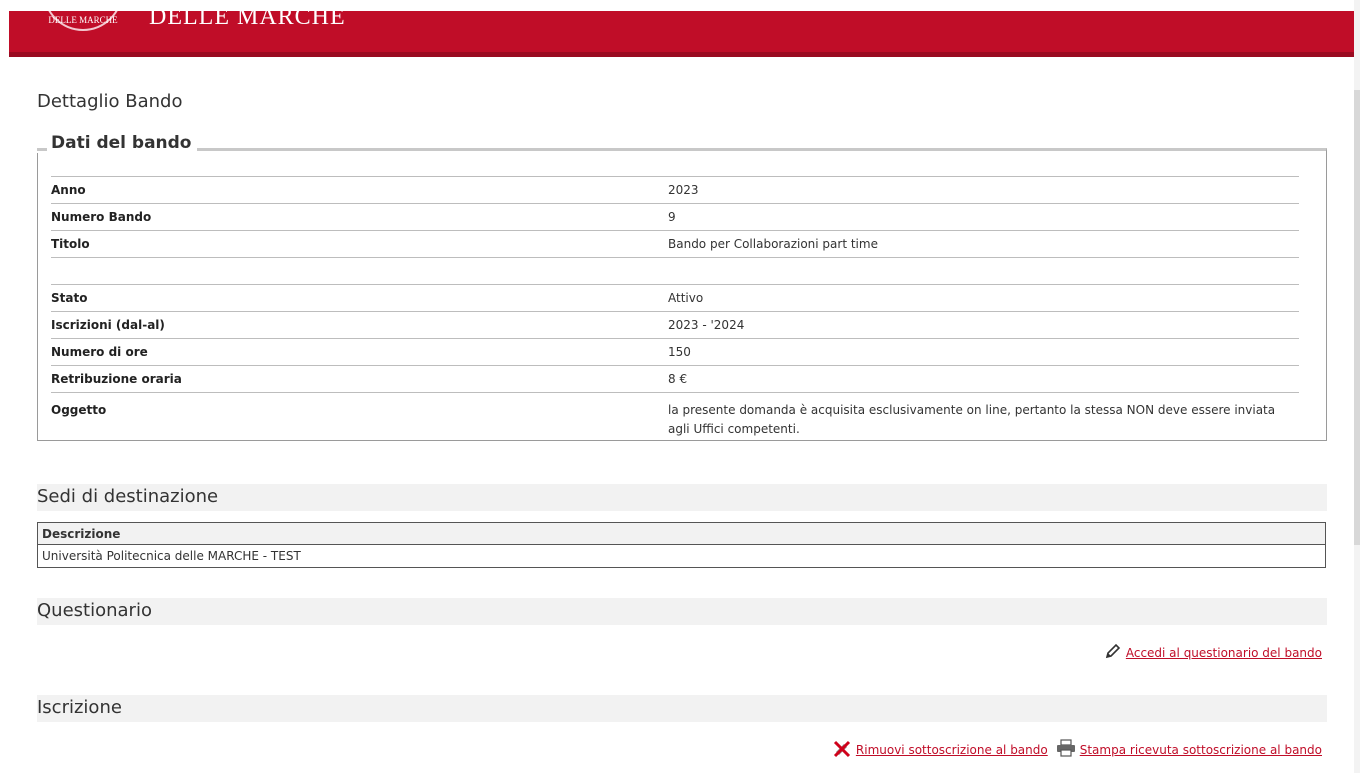  Describe the element at coordinates (983, 352) in the screenshot. I see `detail-value: 150` at that location.